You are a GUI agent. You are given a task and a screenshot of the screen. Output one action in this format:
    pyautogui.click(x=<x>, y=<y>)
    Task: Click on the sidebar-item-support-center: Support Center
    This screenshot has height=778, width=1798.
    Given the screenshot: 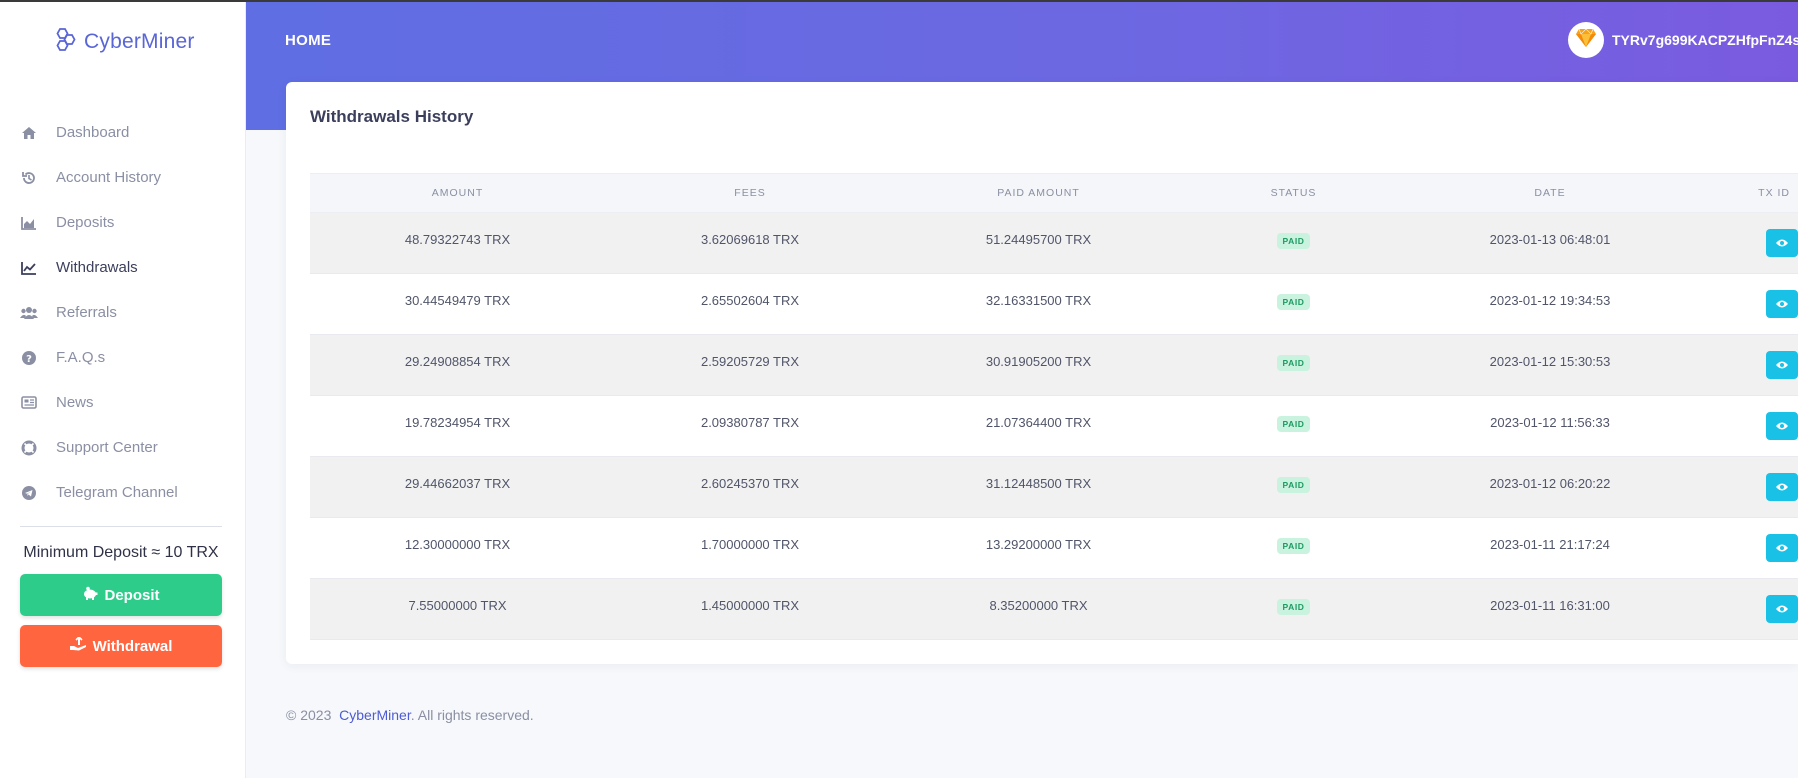 What is the action you would take?
    pyautogui.click(x=123, y=447)
    